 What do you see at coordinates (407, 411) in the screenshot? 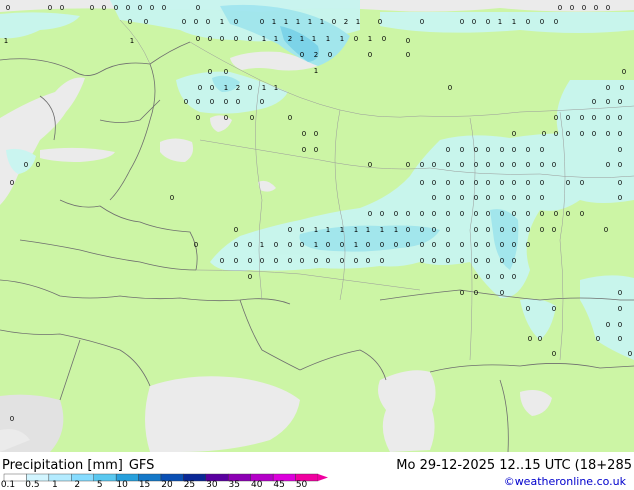
I see `caspian-sea` at bounding box center [407, 411].